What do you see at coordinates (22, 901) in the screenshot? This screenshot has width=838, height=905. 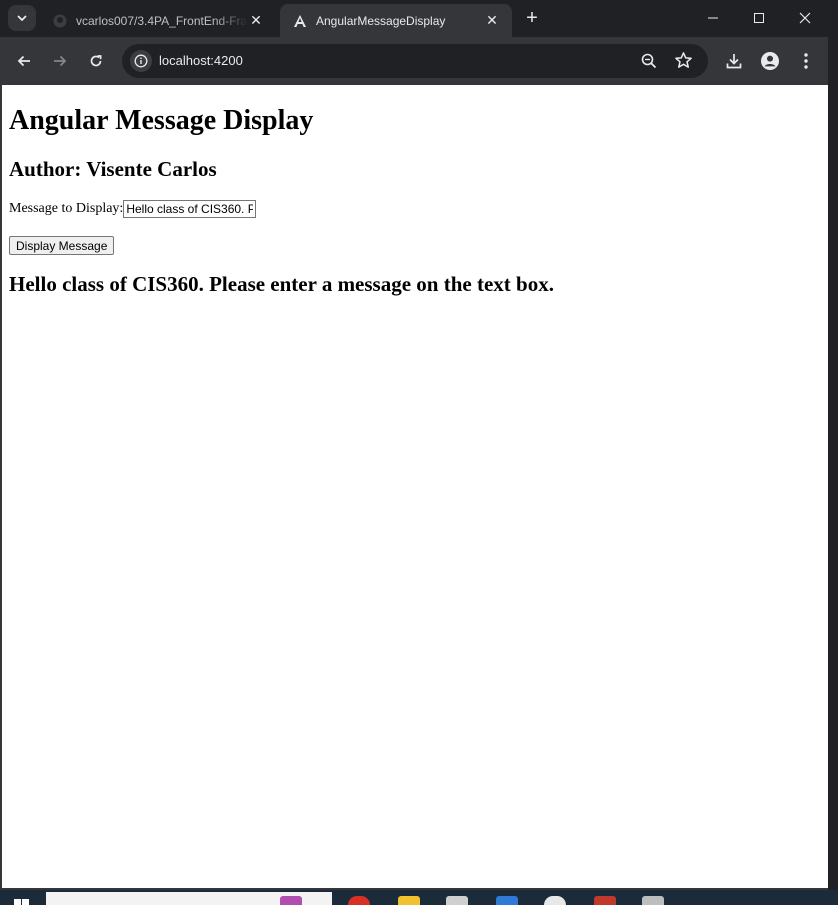 I see `windows-start-icon` at bounding box center [22, 901].